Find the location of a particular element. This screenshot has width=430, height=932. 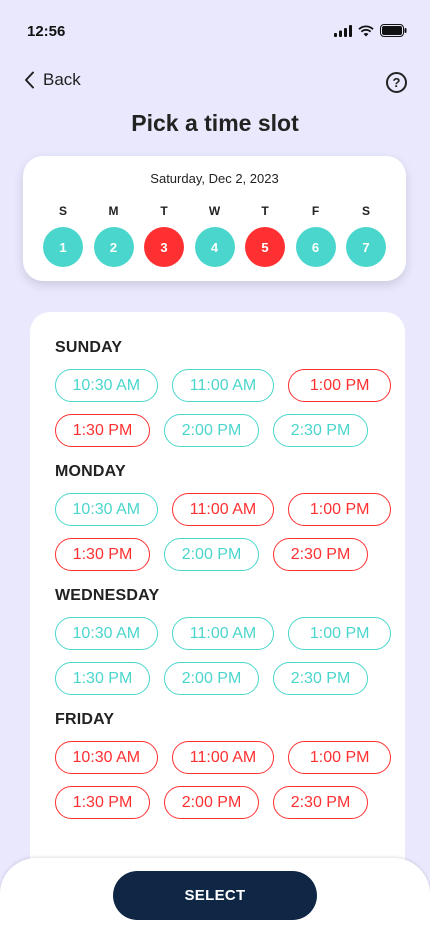

day-letter: M is located at coordinates (113, 211).